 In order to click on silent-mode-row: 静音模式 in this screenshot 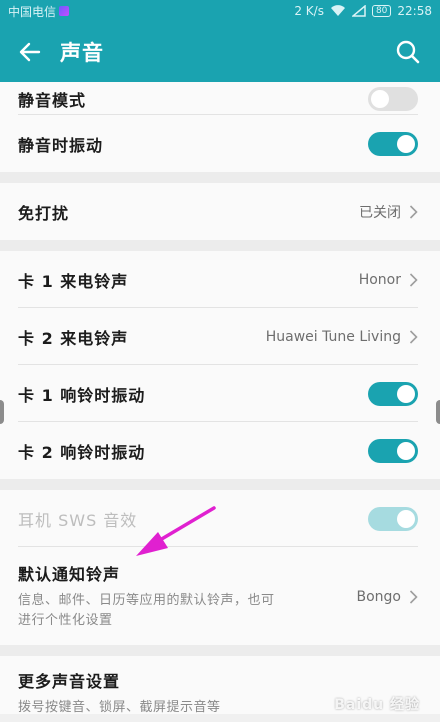, I will do `click(220, 98)`.